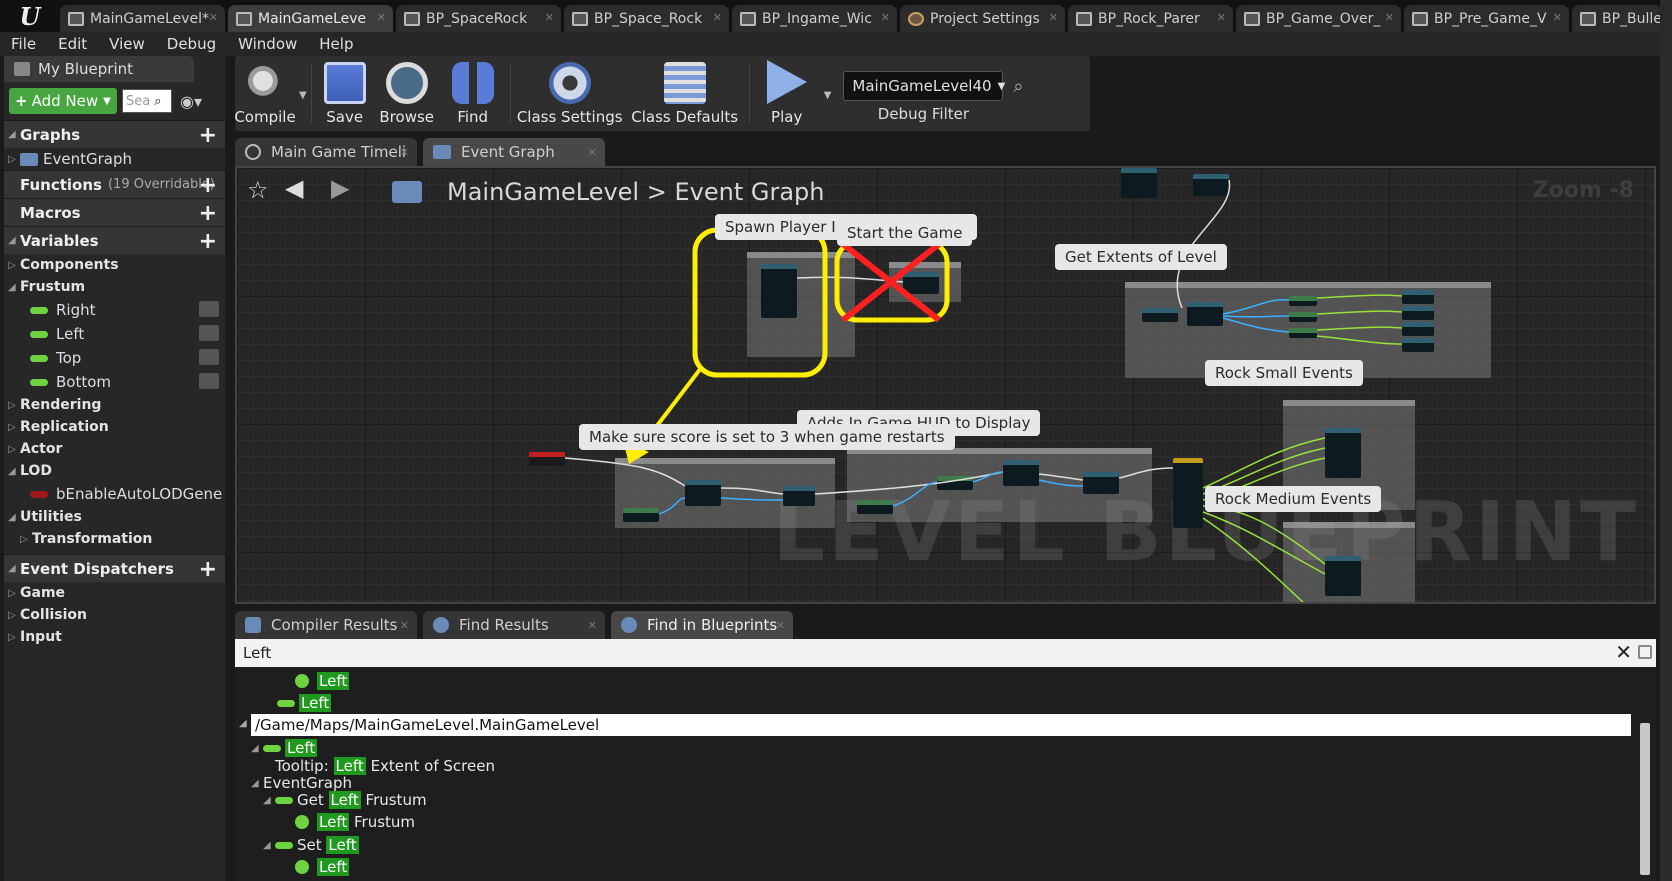 This screenshot has height=881, width=1672. Describe the element at coordinates (114, 427) in the screenshot. I see `category-replication: ▷ Replication` at that location.